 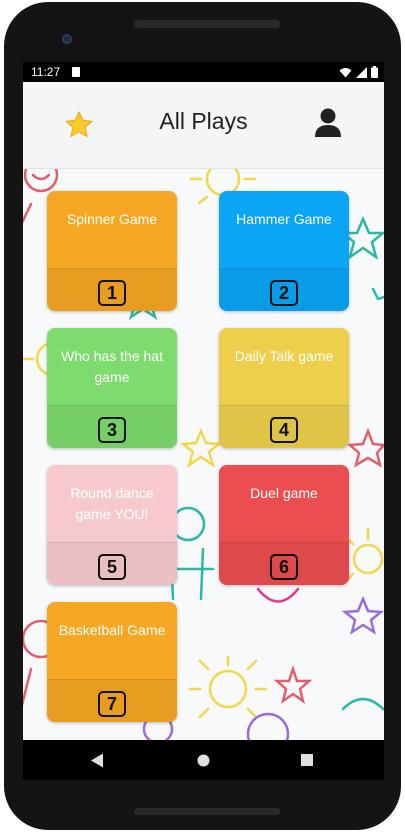 What do you see at coordinates (112, 430) in the screenshot?
I see `play-number: 3` at bounding box center [112, 430].